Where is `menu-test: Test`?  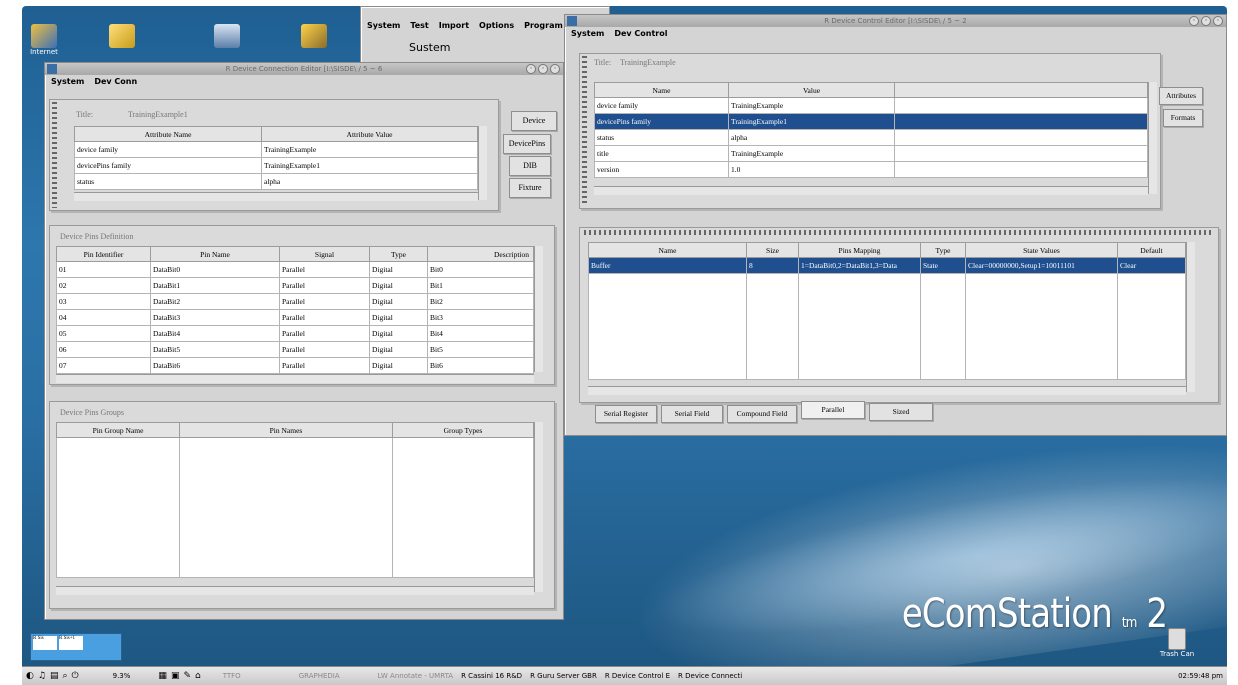 menu-test: Test is located at coordinates (419, 25).